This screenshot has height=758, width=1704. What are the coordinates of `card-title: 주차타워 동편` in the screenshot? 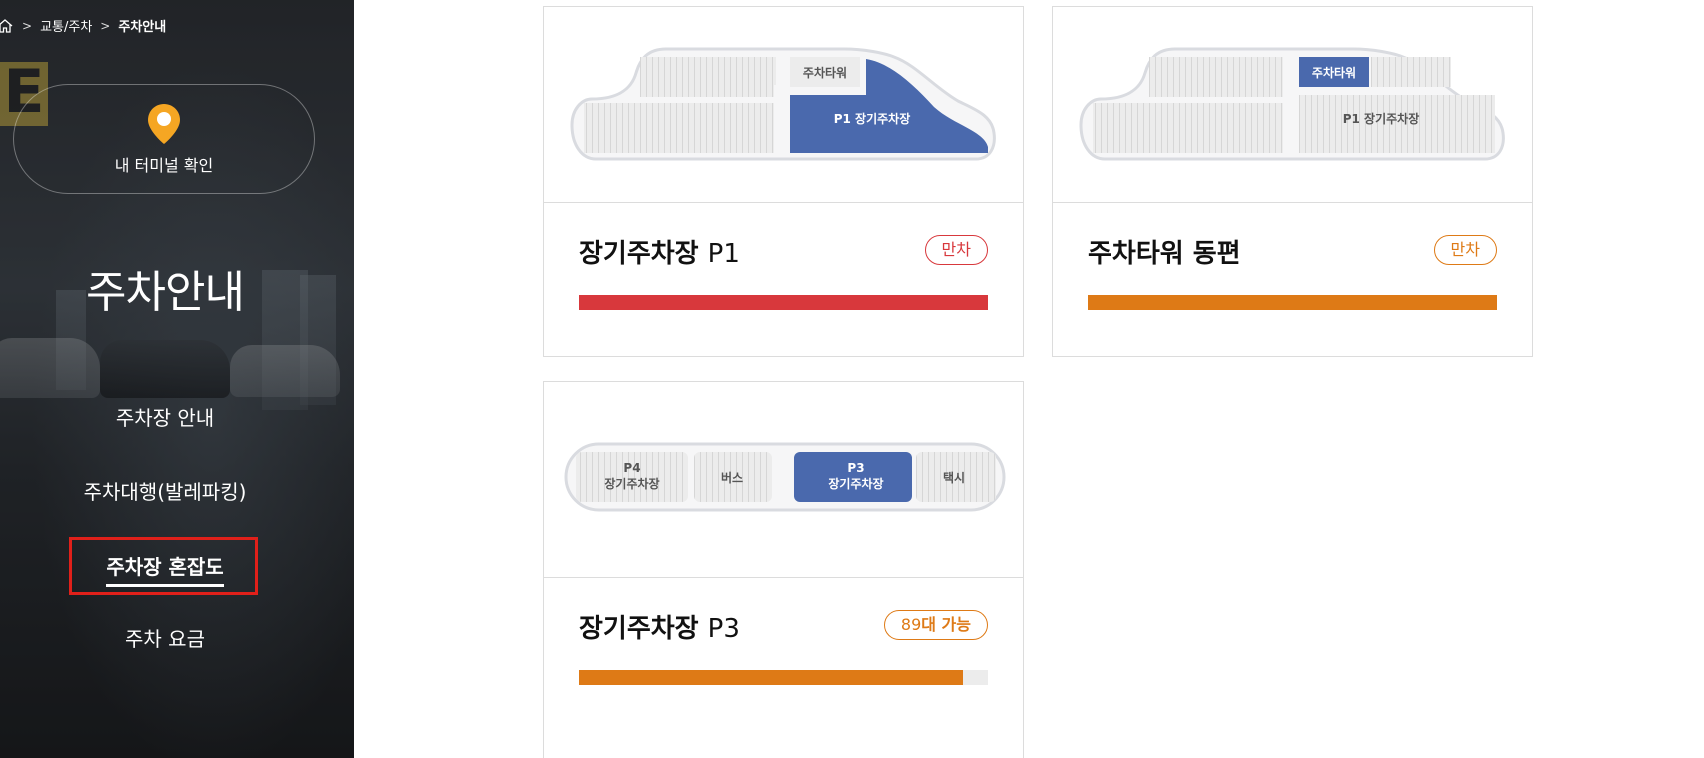 It's located at (1164, 251).